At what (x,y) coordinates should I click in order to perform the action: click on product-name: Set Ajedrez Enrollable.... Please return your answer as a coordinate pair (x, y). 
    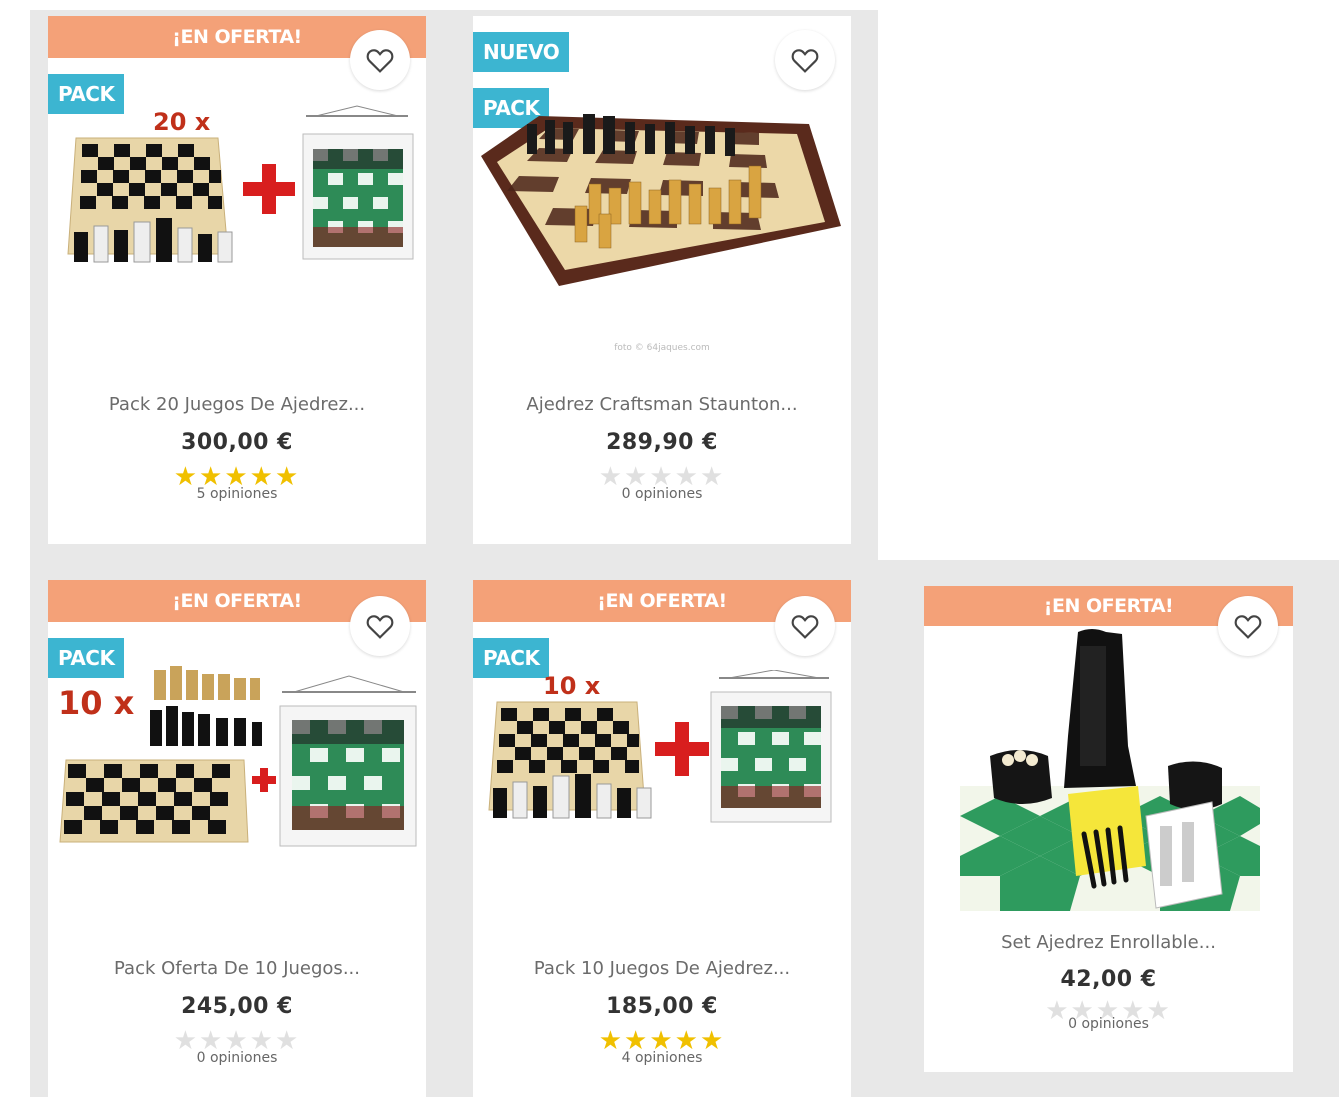
    Looking at the image, I should click on (1108, 942).